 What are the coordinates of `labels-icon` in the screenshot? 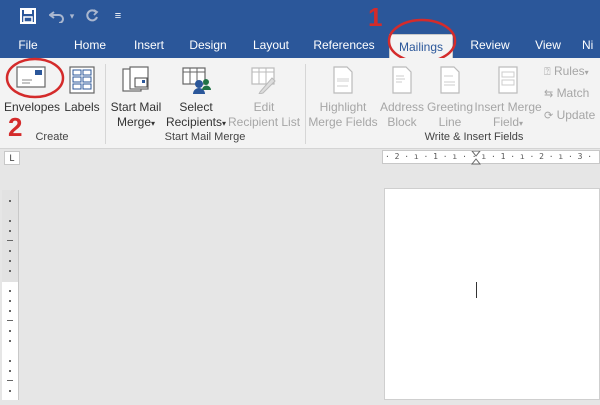 It's located at (82, 80).